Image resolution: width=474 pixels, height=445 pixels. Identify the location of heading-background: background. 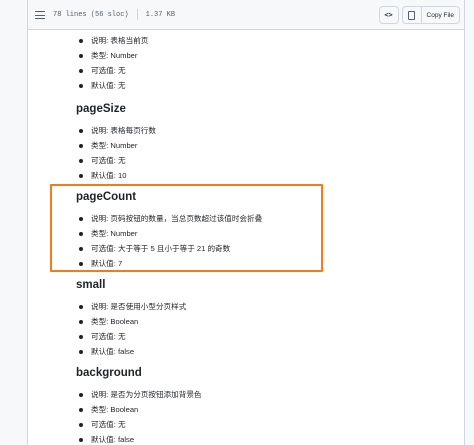
(109, 373).